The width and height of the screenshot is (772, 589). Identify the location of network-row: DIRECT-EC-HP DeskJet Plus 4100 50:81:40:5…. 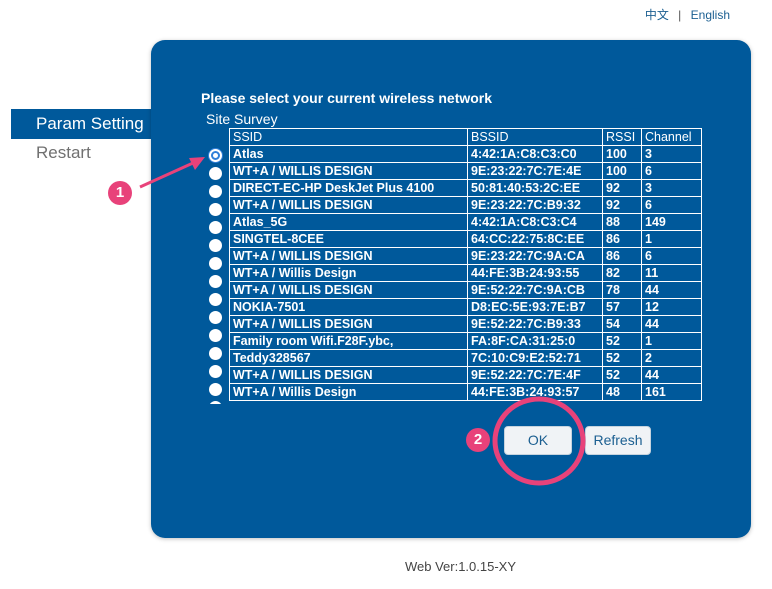
(465, 188).